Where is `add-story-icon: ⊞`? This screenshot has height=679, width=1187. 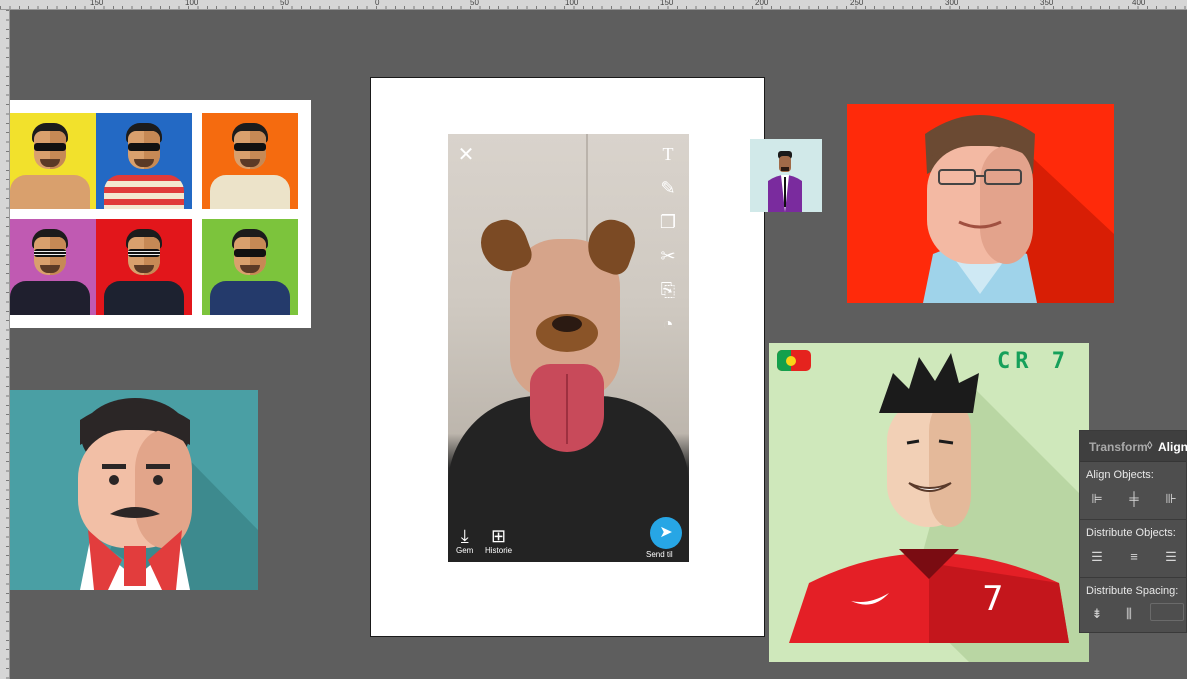
add-story-icon: ⊞ is located at coordinates (499, 536).